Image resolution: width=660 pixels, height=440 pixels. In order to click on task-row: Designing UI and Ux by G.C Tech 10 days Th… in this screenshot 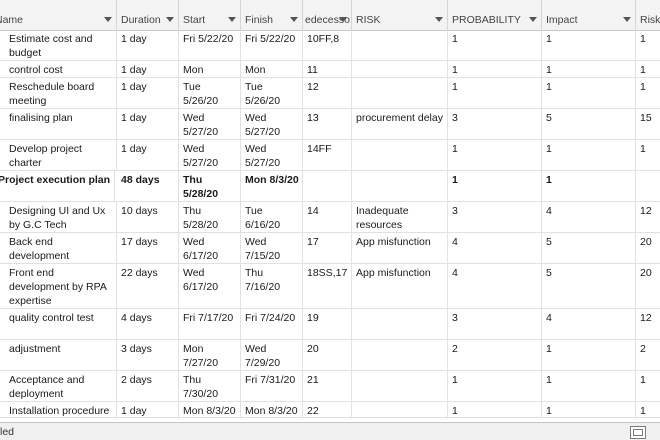, I will do `click(330, 217)`.